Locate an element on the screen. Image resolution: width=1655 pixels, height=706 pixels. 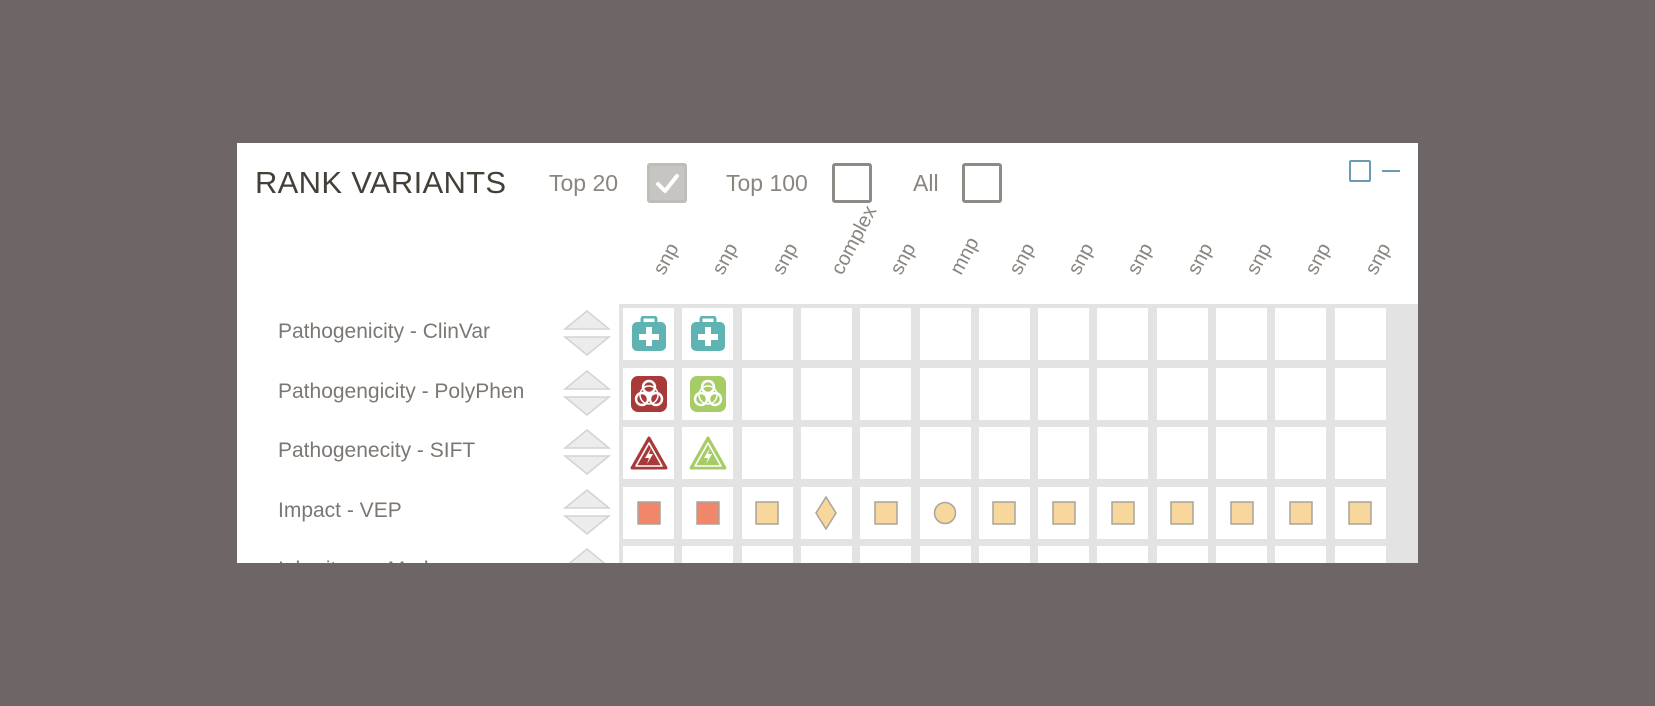
top20-checkbox is located at coordinates (667, 183).